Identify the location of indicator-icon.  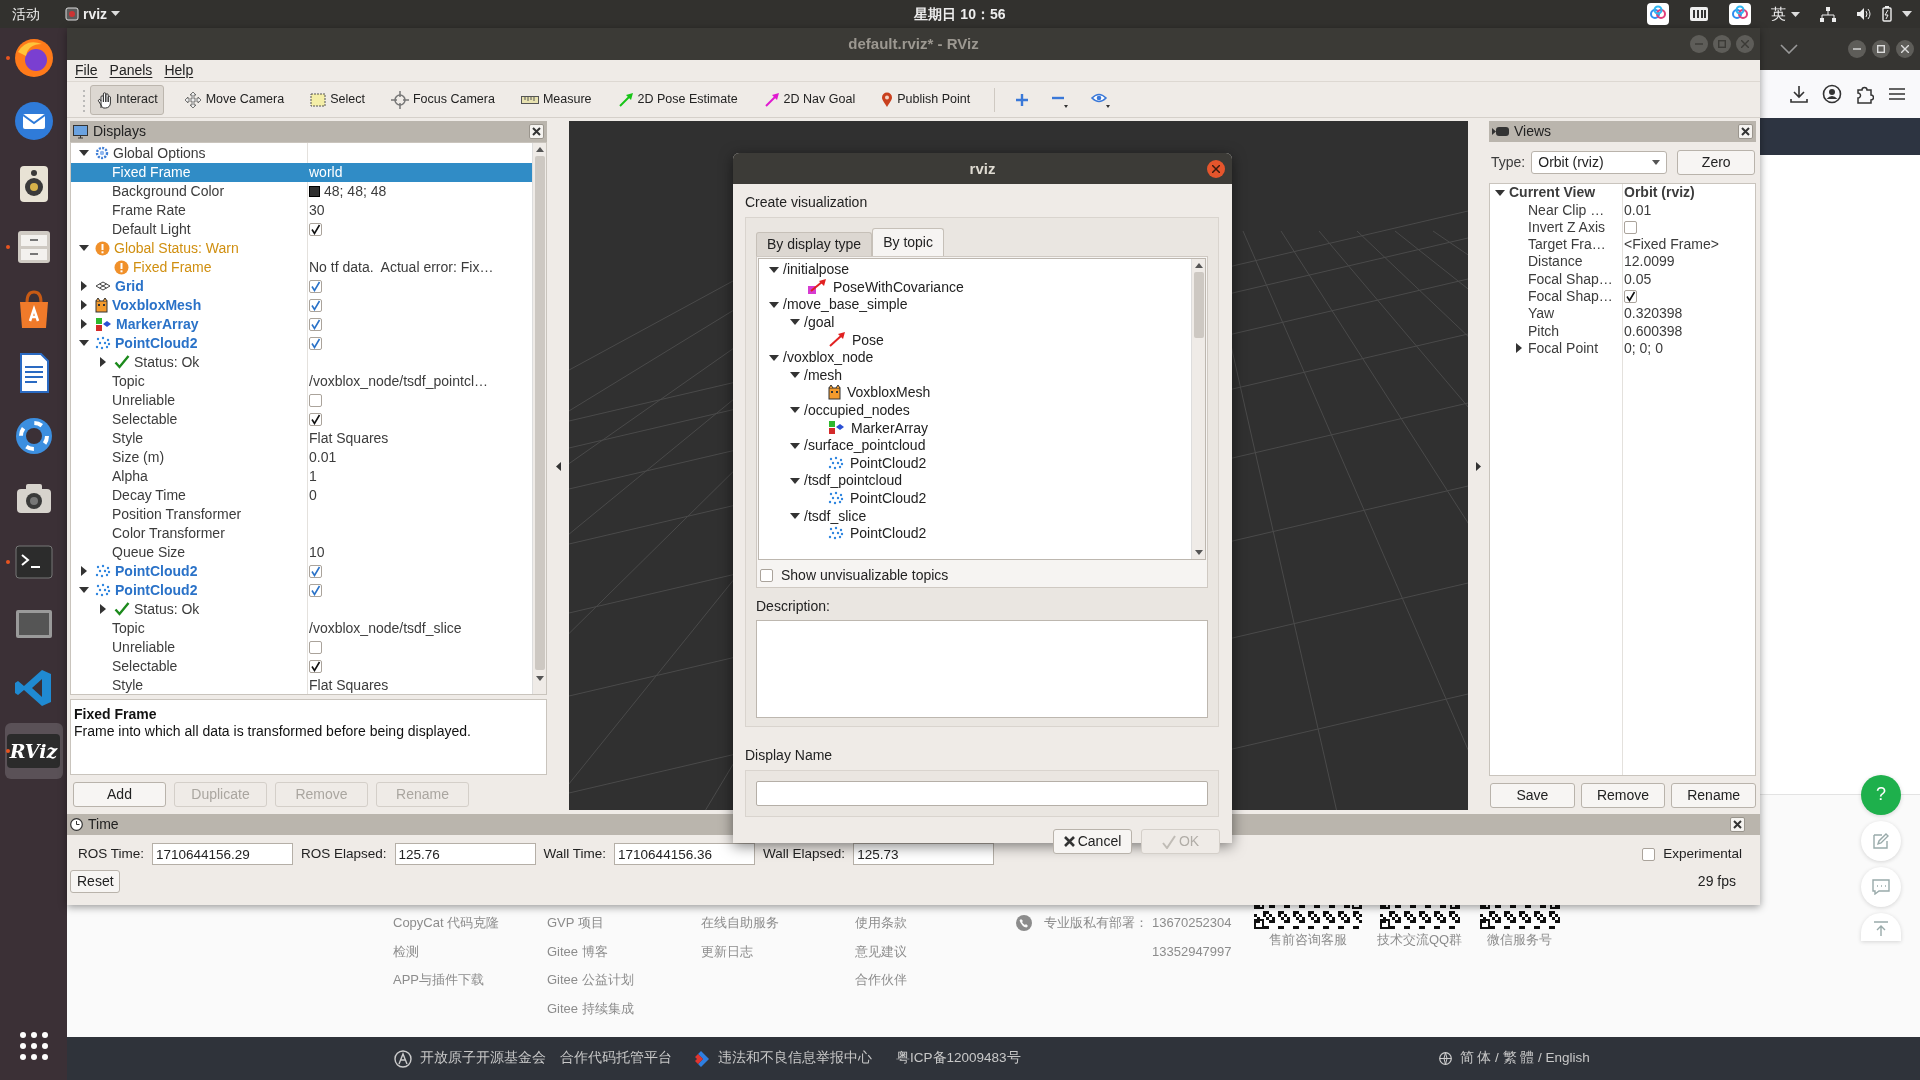
(1699, 14).